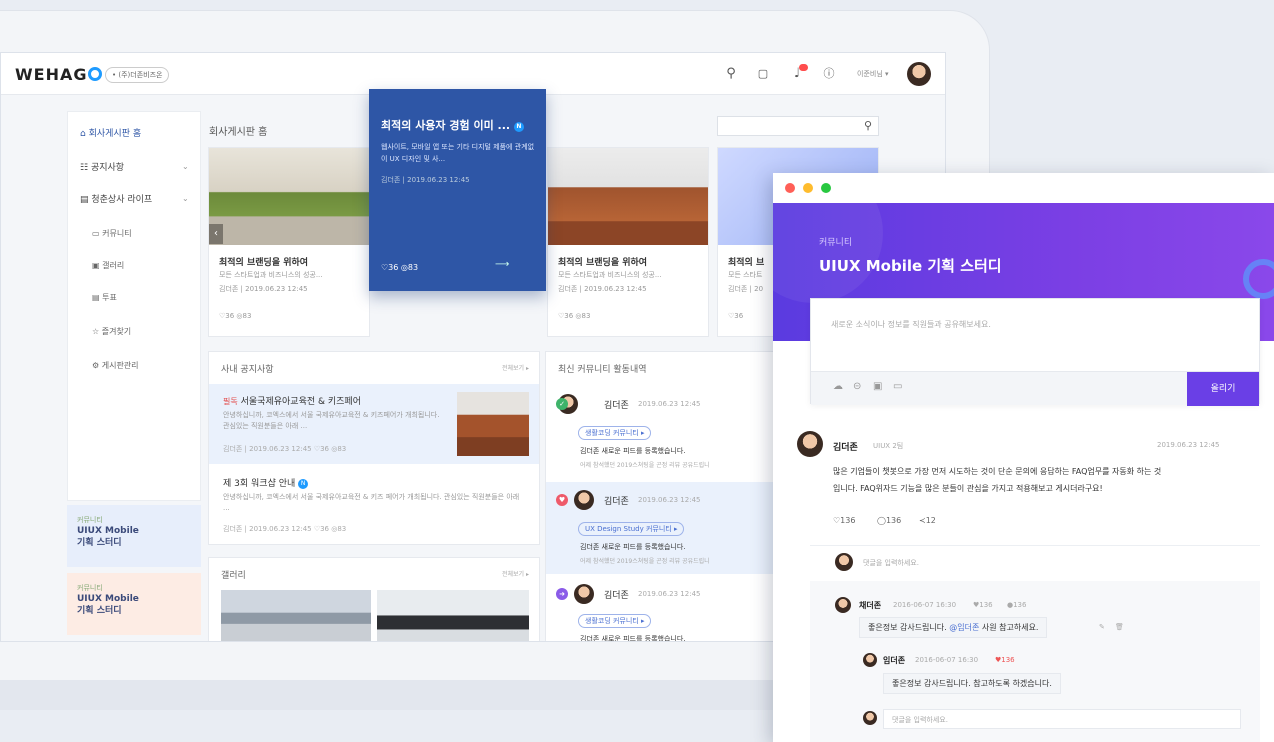 The image size is (1274, 742). I want to click on minimize-icon, so click(808, 188).